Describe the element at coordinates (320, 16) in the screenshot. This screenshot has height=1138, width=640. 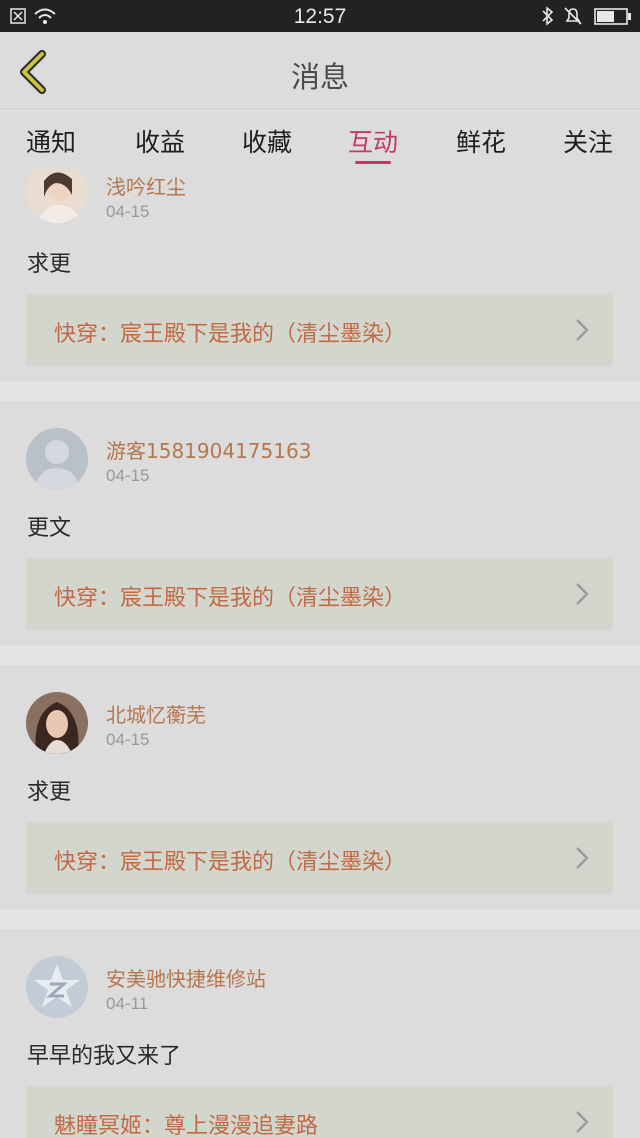
I see `status-bar: 12:57` at that location.